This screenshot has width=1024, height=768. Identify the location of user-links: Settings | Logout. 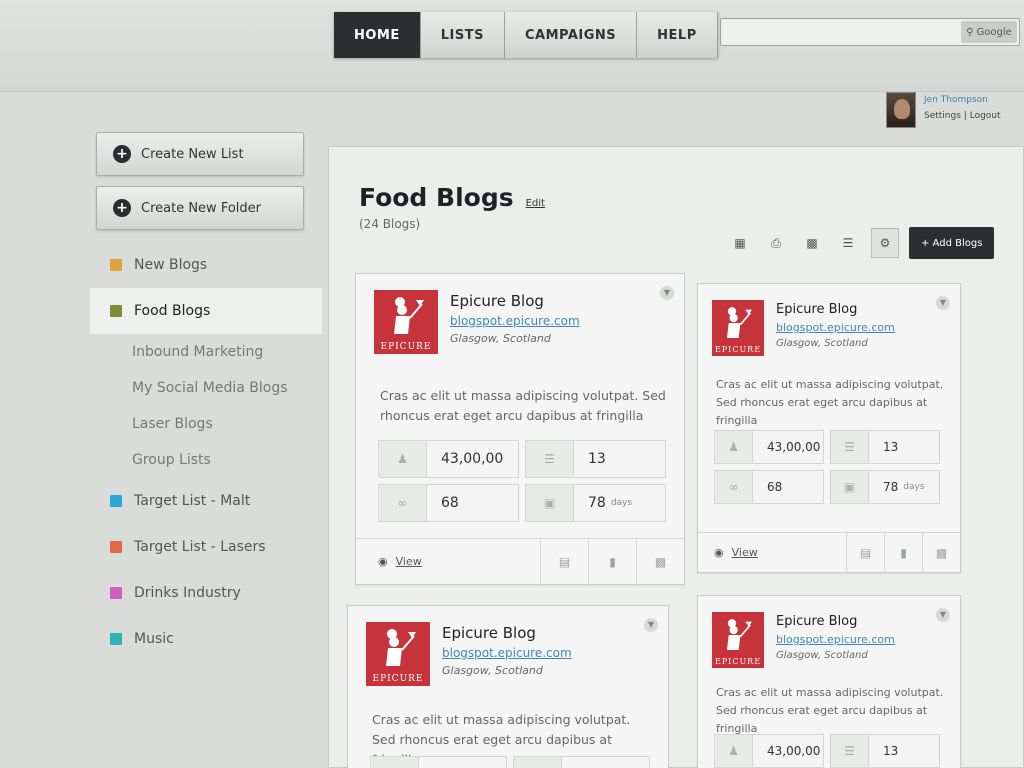
(962, 116).